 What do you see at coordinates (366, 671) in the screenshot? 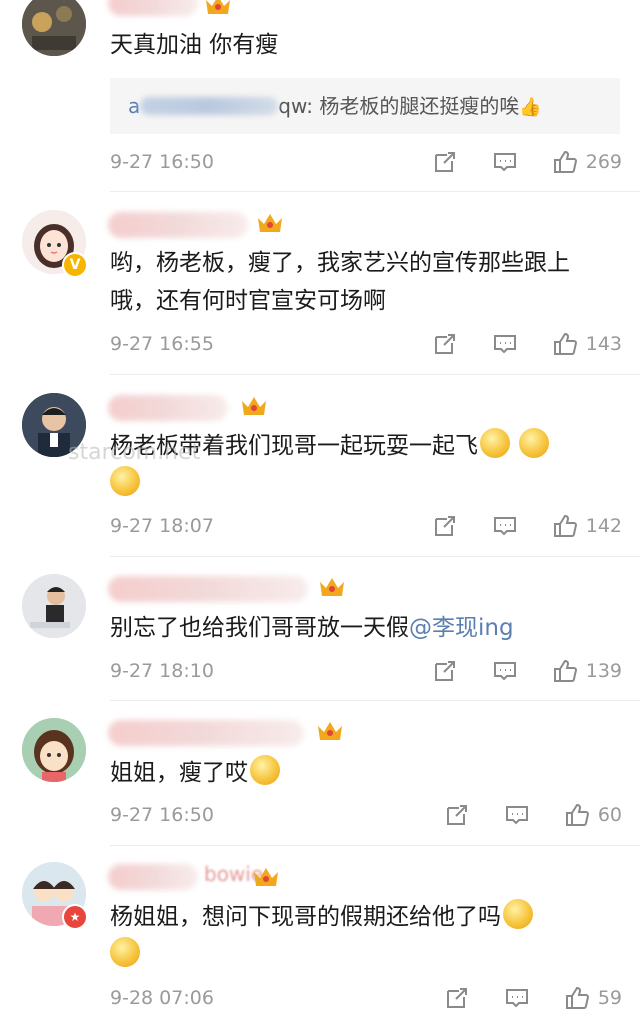
I see `comment-meta: 9-27 18:10 139` at bounding box center [366, 671].